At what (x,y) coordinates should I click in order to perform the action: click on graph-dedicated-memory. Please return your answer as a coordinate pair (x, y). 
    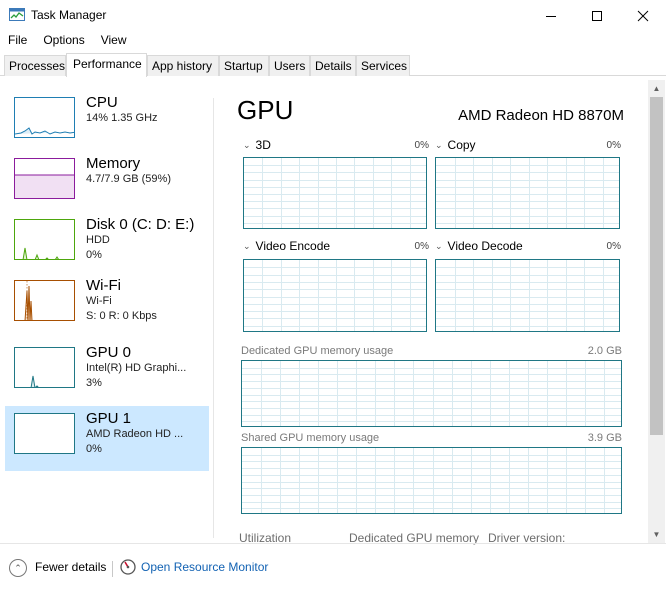
    Looking at the image, I should click on (431, 393).